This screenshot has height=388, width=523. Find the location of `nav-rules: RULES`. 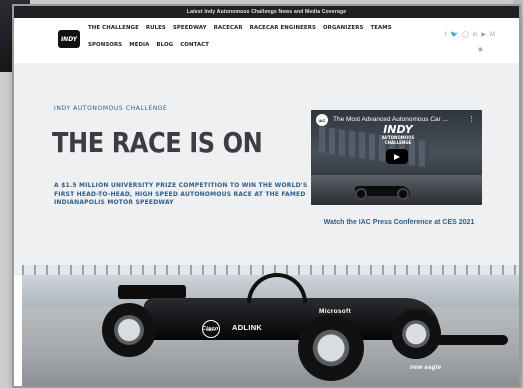

nav-rules: RULES is located at coordinates (156, 28).